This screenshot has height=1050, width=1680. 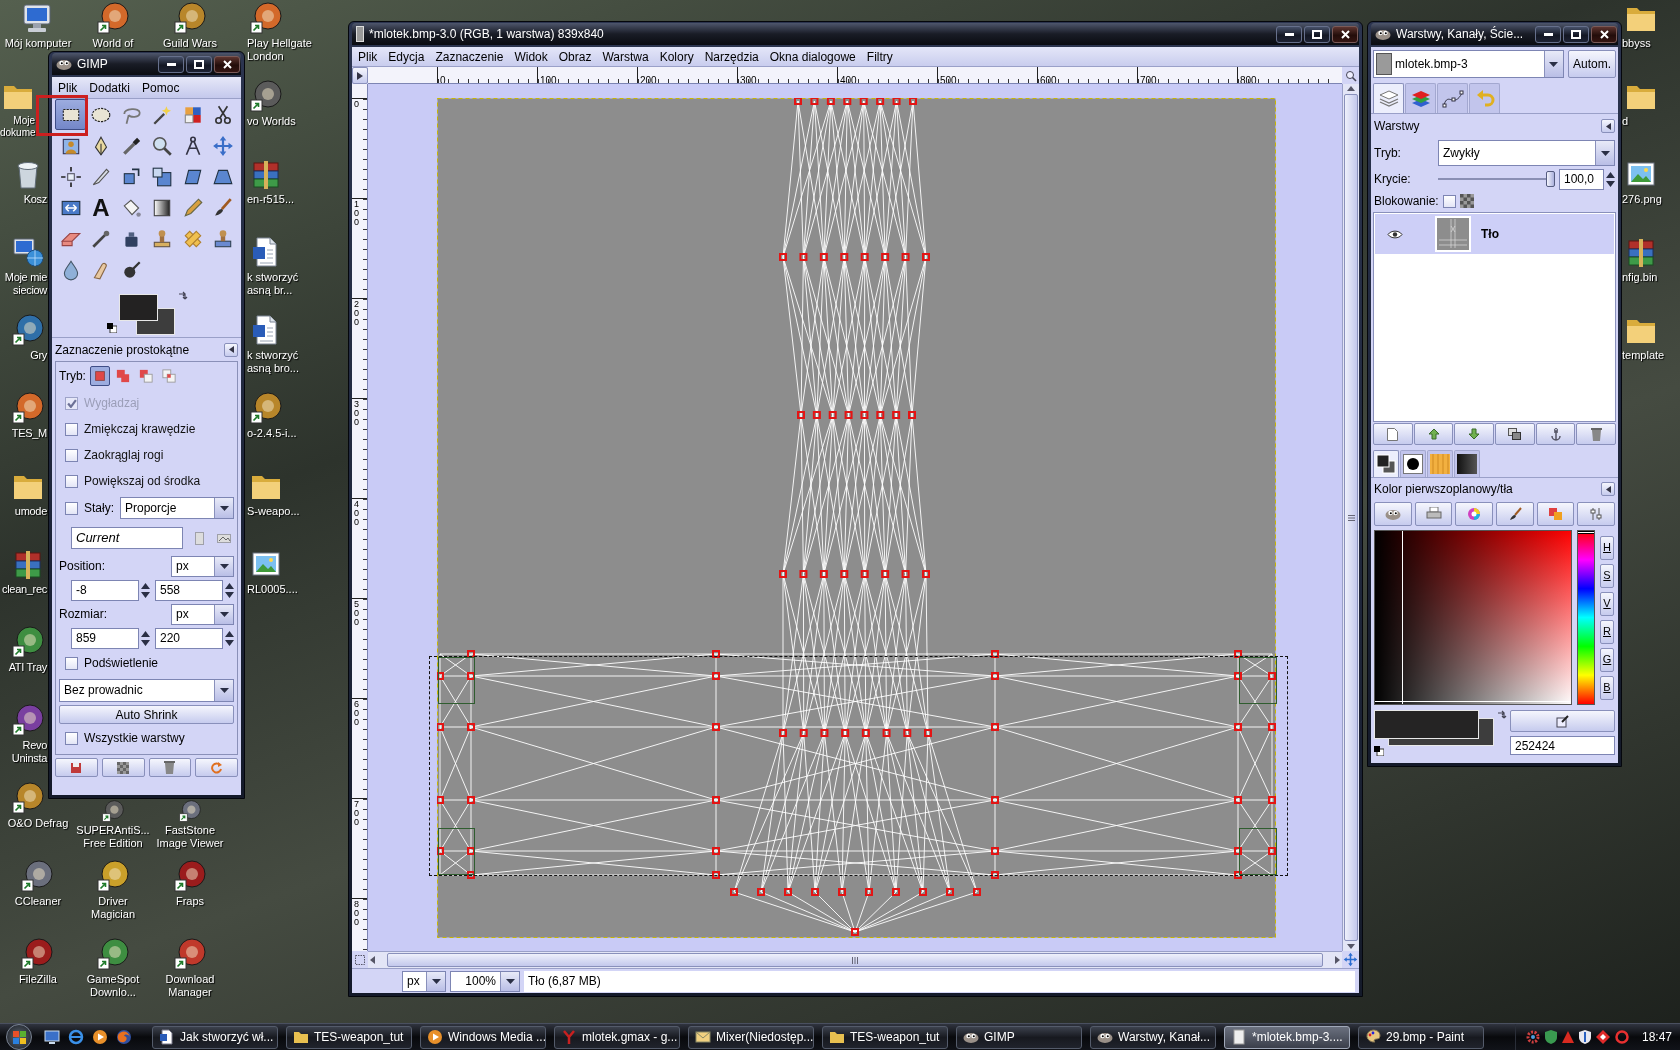 I want to click on channel-button: H, so click(x=1607, y=547).